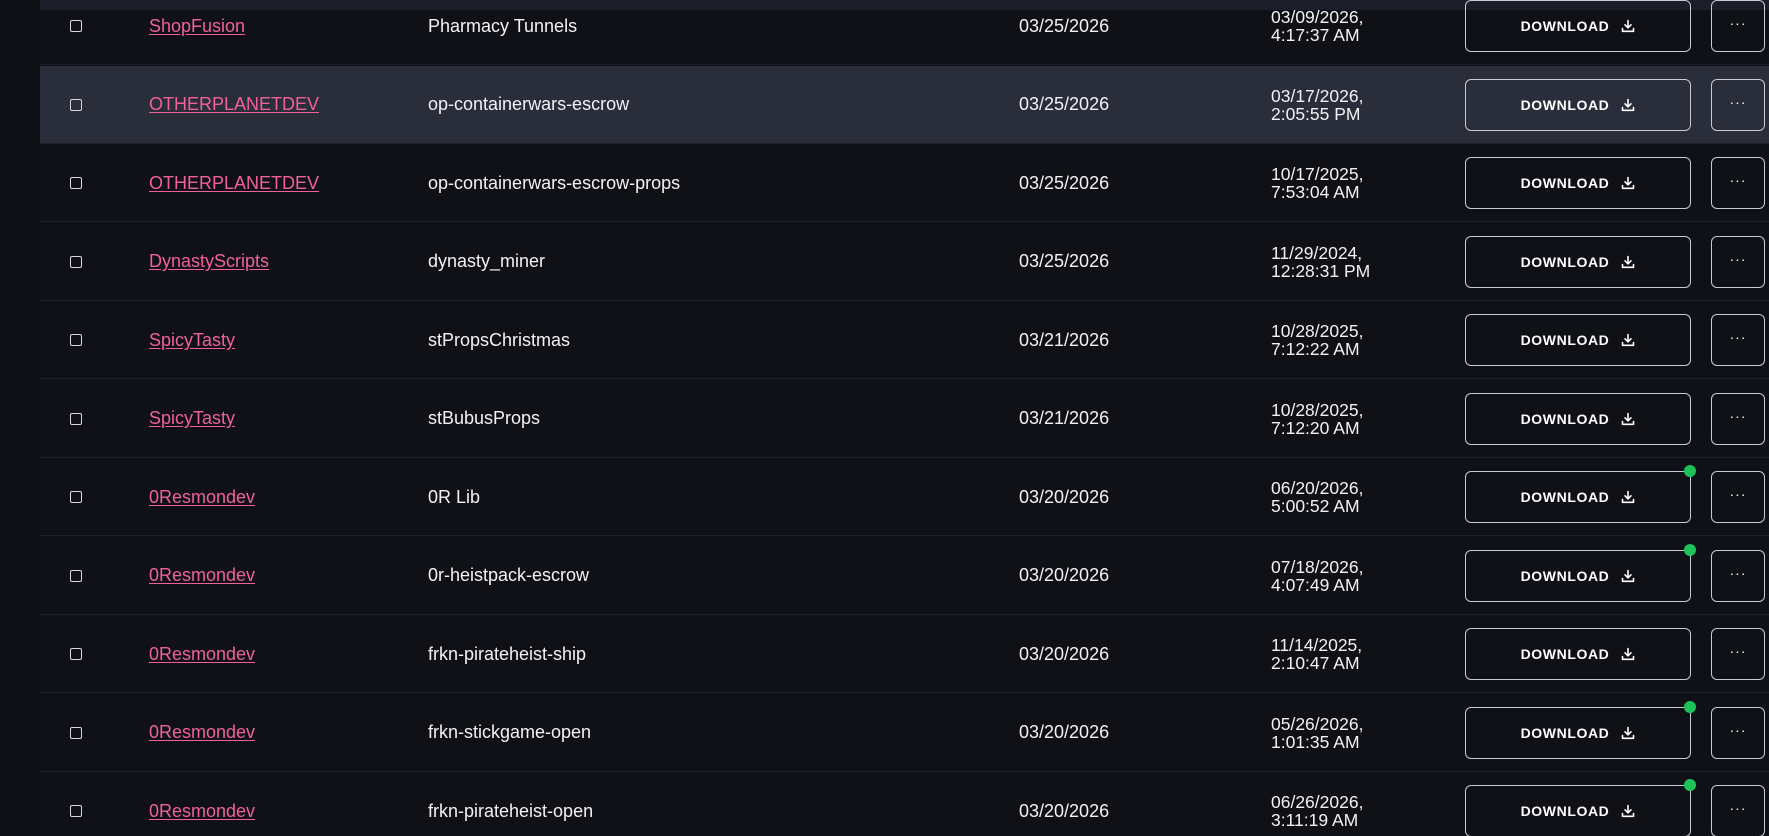  I want to click on download-label: DOWNLOAD, so click(1565, 811).